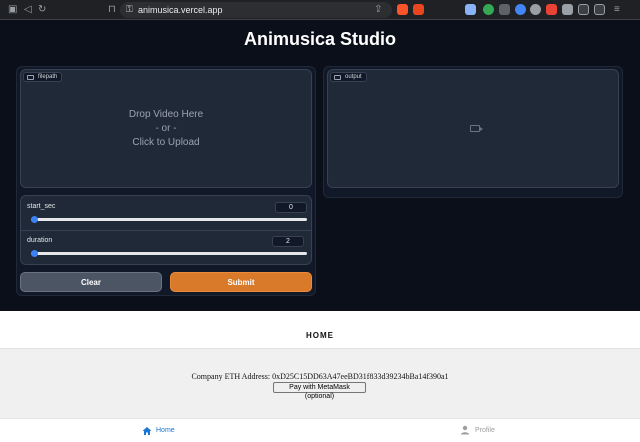 This screenshot has width=640, height=442. I want to click on drop-line-3: Click to Upload, so click(166, 142).